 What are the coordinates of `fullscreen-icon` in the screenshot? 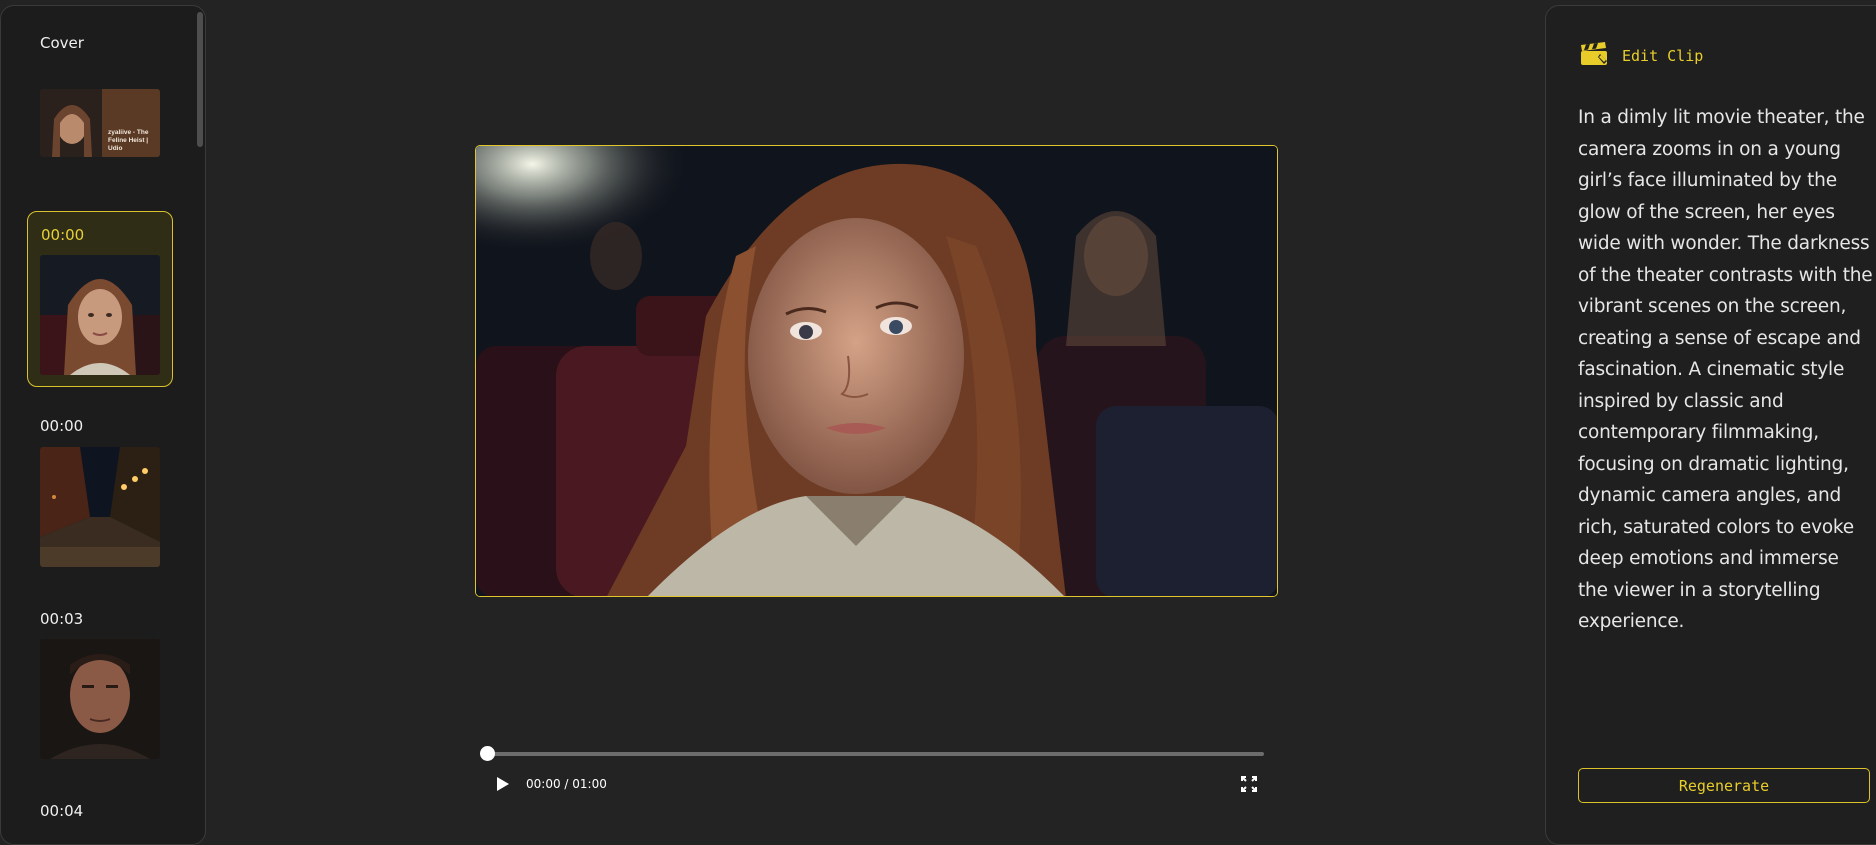 It's located at (1249, 784).